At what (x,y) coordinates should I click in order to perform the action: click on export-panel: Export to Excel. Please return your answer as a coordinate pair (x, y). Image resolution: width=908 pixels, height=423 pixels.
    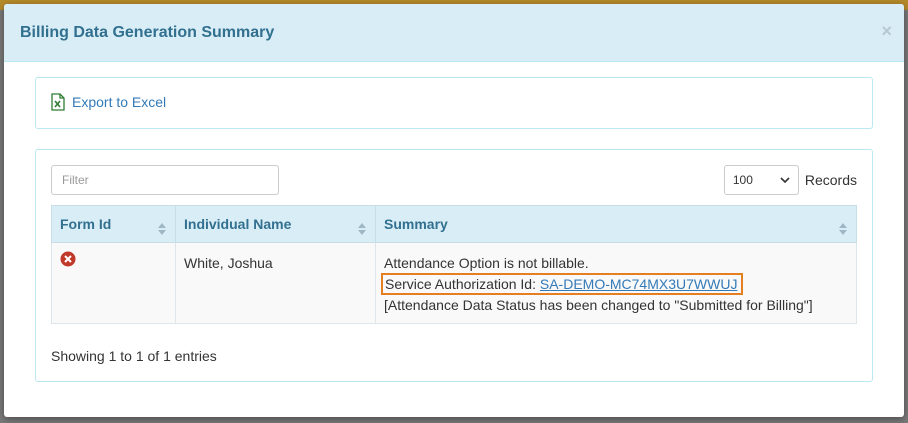
    Looking at the image, I should click on (454, 103).